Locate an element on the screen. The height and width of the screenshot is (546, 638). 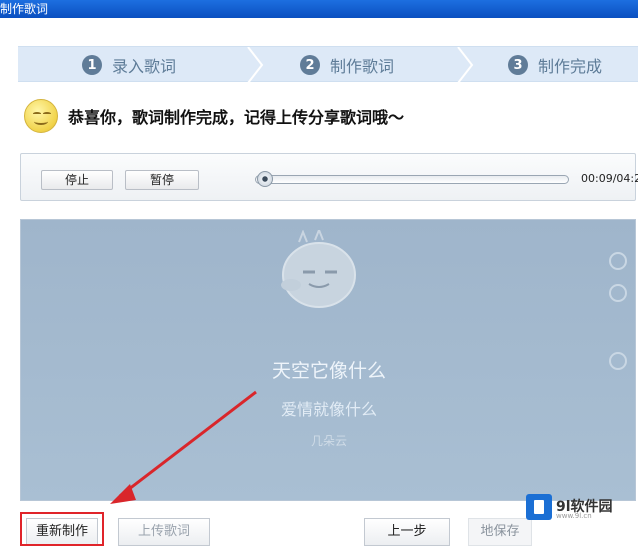
watermark-url: www.9l.cn is located at coordinates (574, 516).